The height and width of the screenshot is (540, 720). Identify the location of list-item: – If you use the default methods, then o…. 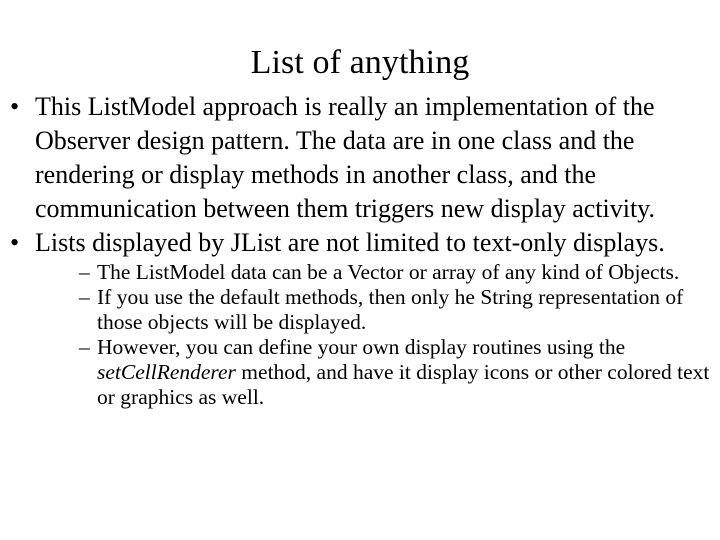
(377, 310).